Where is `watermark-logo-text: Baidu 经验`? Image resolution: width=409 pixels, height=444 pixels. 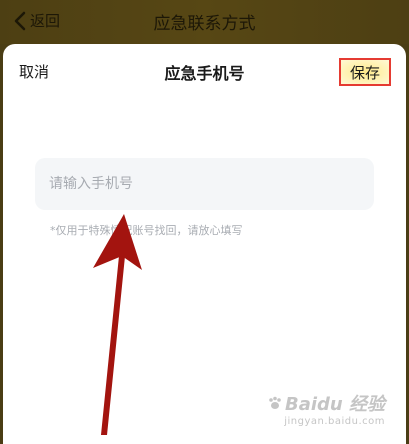 watermark-logo-text: Baidu 经验 is located at coordinates (334, 404).